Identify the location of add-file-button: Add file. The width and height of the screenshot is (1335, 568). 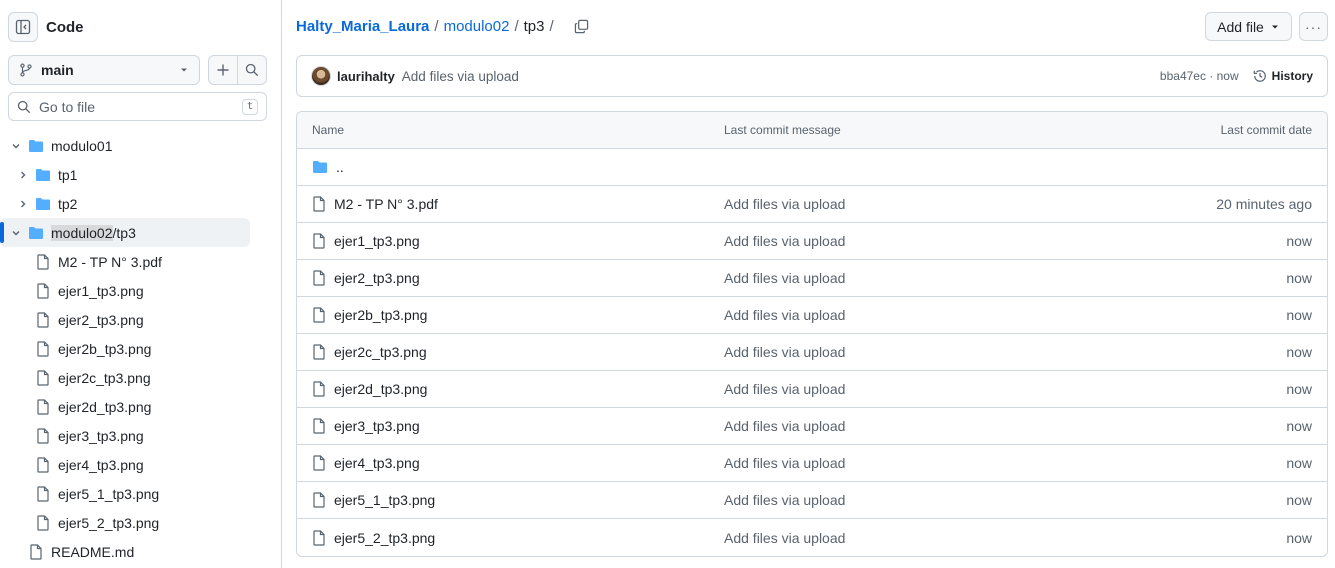
(1248, 26).